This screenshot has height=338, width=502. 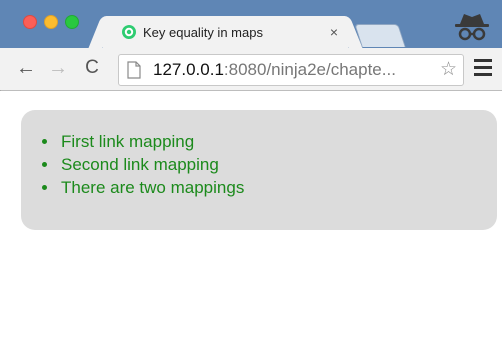 I want to click on list-item: First link mapping, so click(x=151, y=141).